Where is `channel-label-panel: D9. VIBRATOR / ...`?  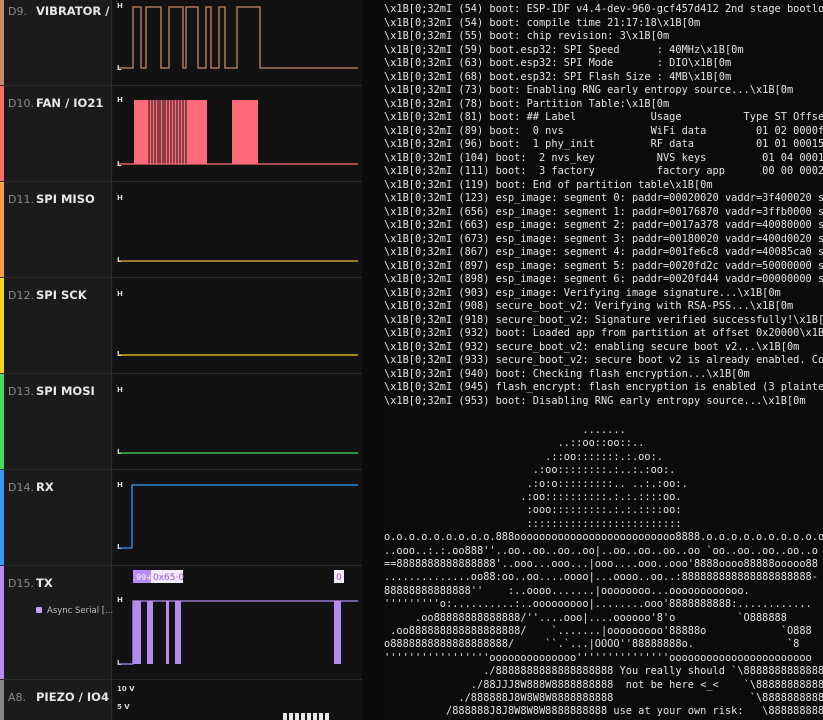 channel-label-panel: D9. VIBRATOR / ... is located at coordinates (56, 42).